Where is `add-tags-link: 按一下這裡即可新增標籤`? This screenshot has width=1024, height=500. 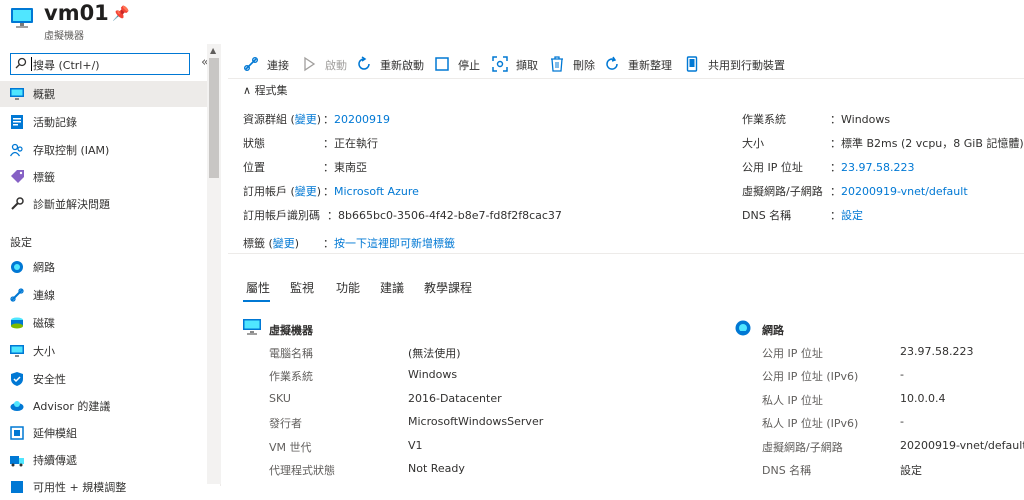 add-tags-link: 按一下這裡即可新增標籤 is located at coordinates (394, 243).